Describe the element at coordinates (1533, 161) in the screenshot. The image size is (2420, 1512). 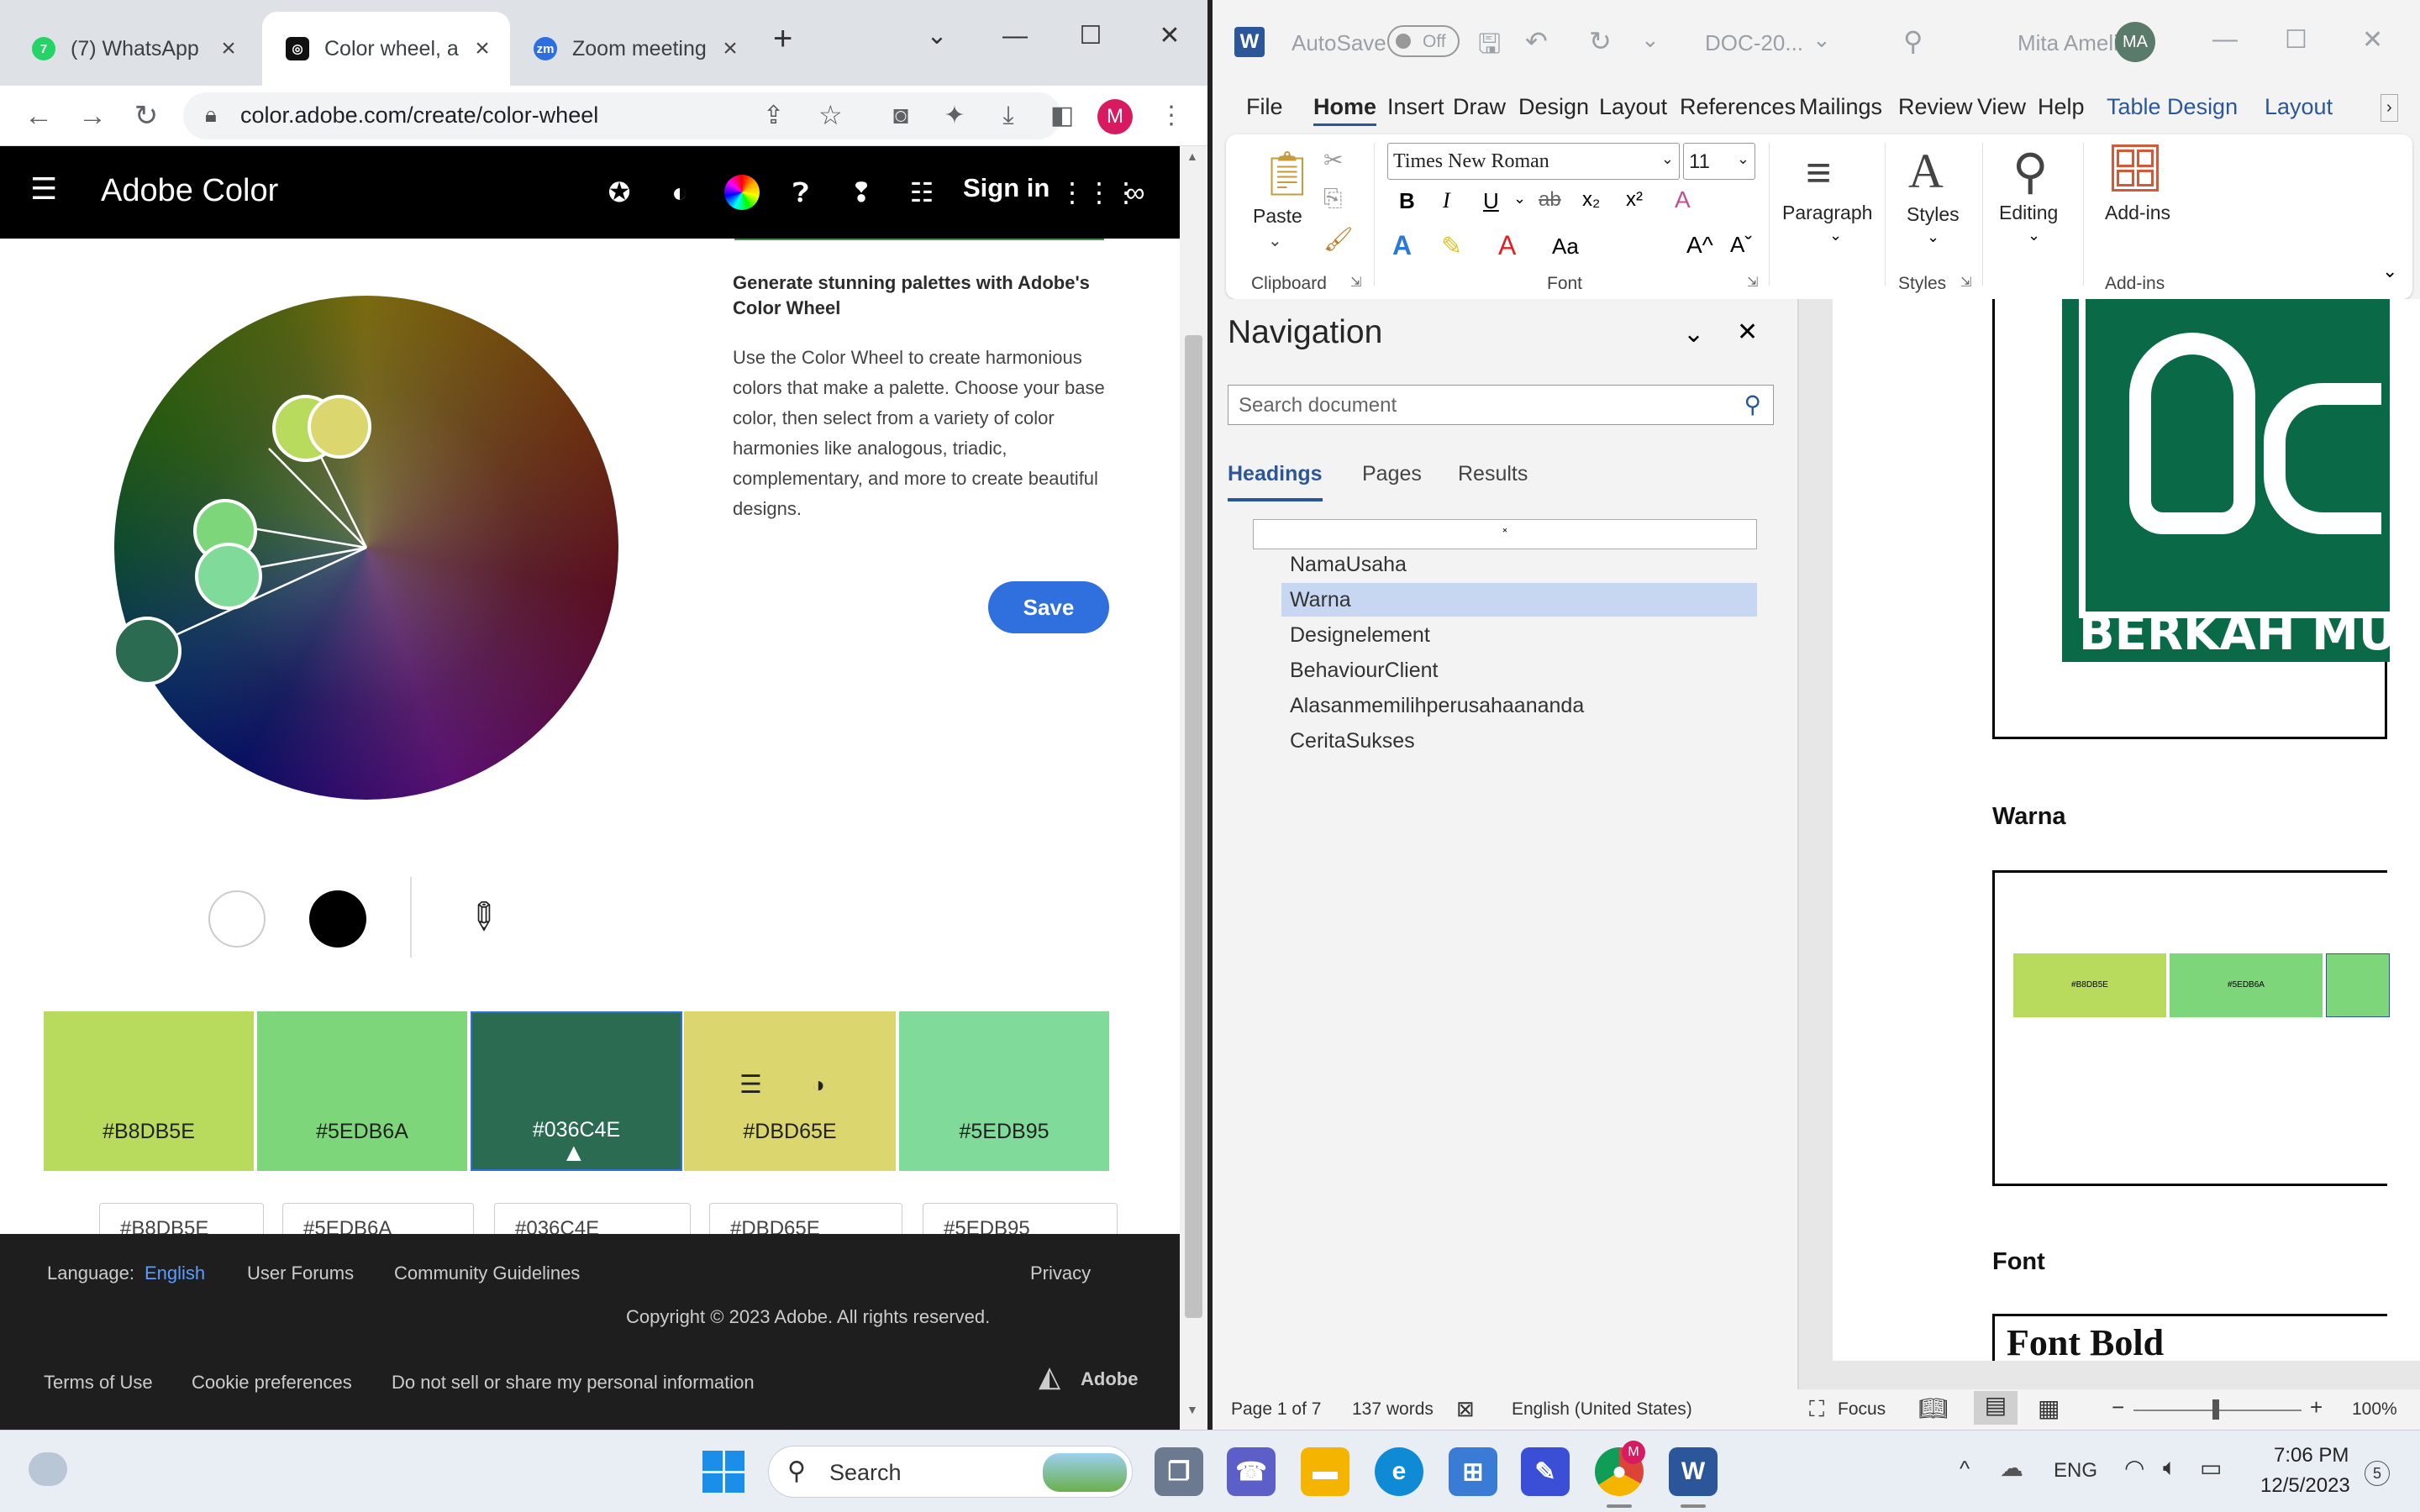
I see `font-name-select: Times New Roman ⌄` at that location.